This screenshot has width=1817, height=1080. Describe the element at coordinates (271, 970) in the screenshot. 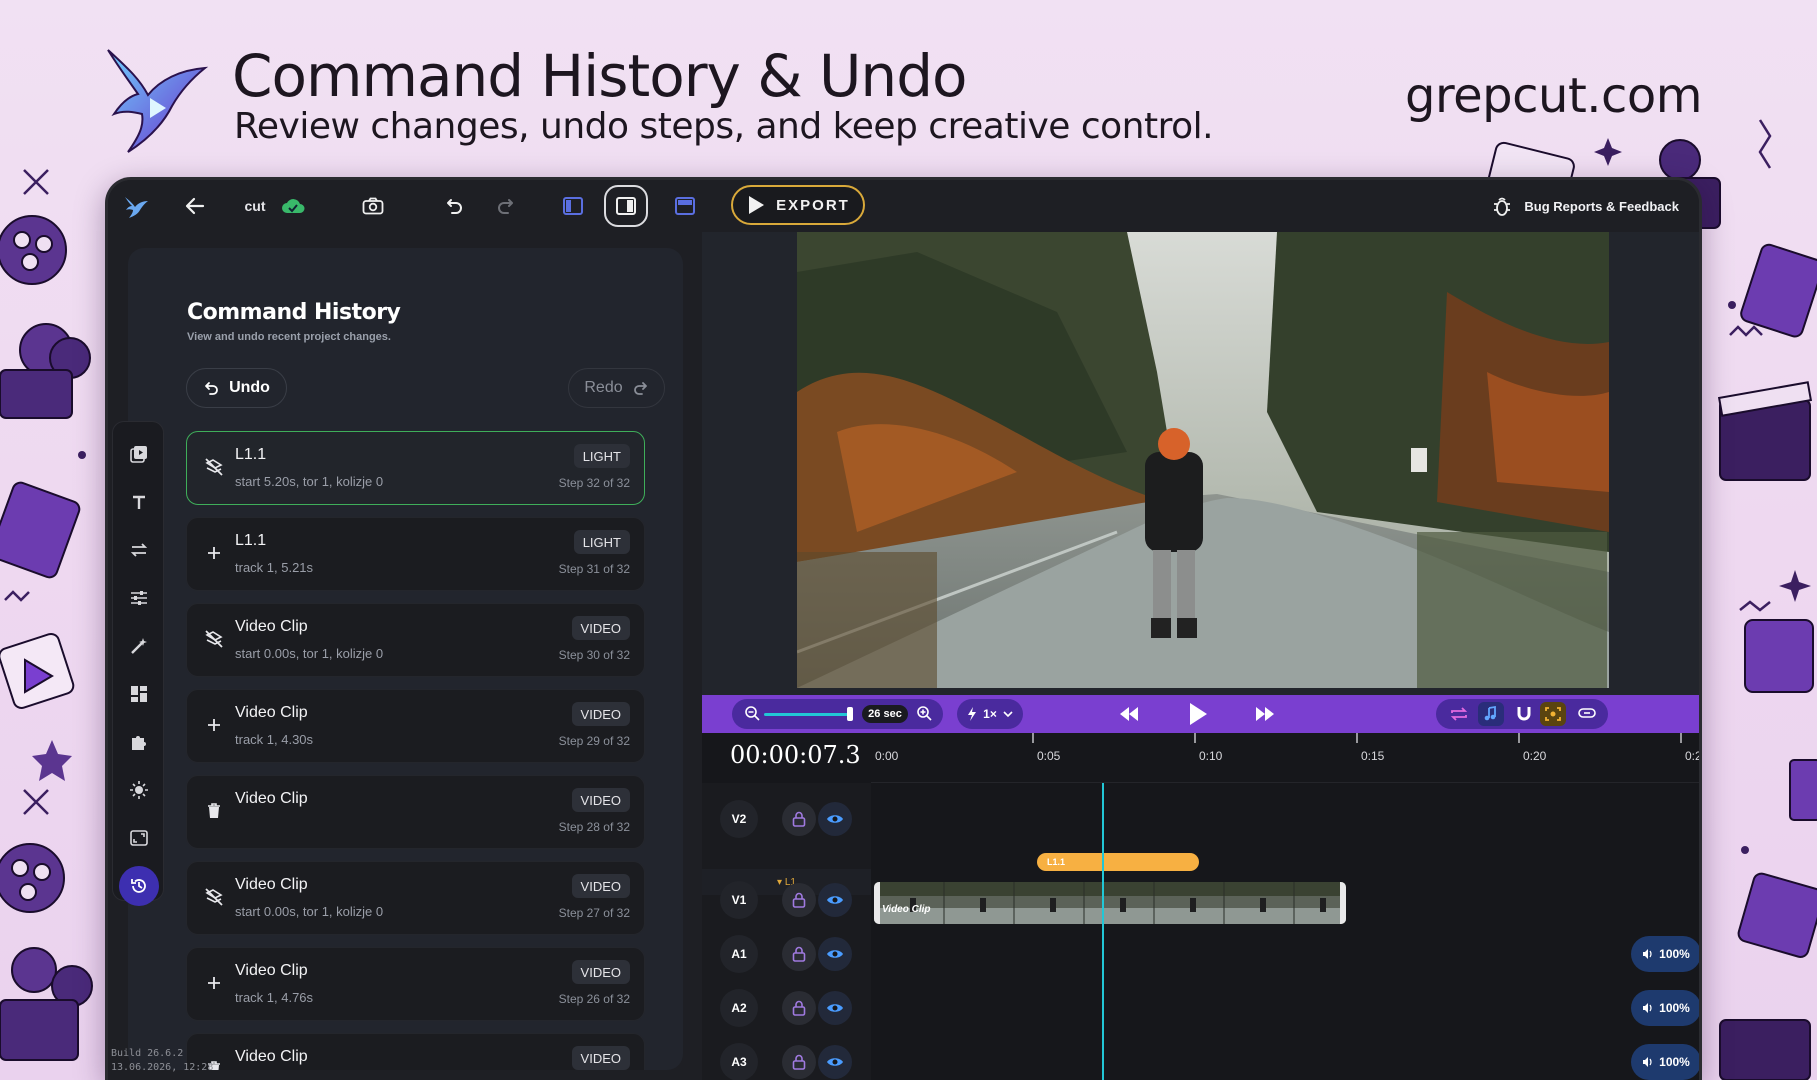

I see `history-item-title: Video Clip` at that location.